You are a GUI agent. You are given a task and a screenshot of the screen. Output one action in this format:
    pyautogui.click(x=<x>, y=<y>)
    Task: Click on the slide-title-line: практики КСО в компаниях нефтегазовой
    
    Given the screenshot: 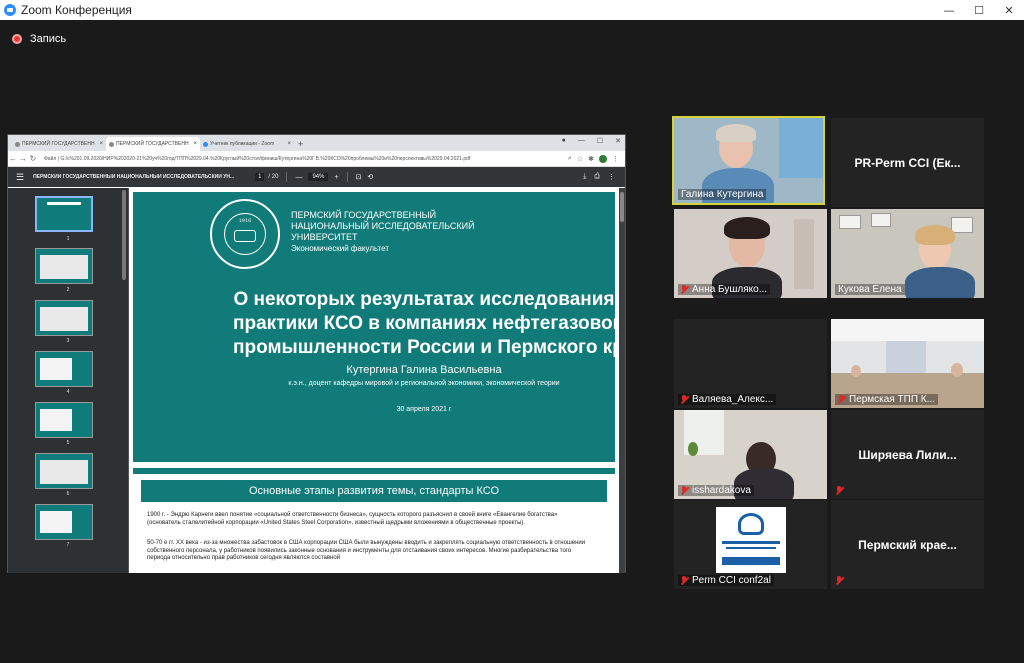 What is the action you would take?
    pyautogui.click(x=426, y=323)
    